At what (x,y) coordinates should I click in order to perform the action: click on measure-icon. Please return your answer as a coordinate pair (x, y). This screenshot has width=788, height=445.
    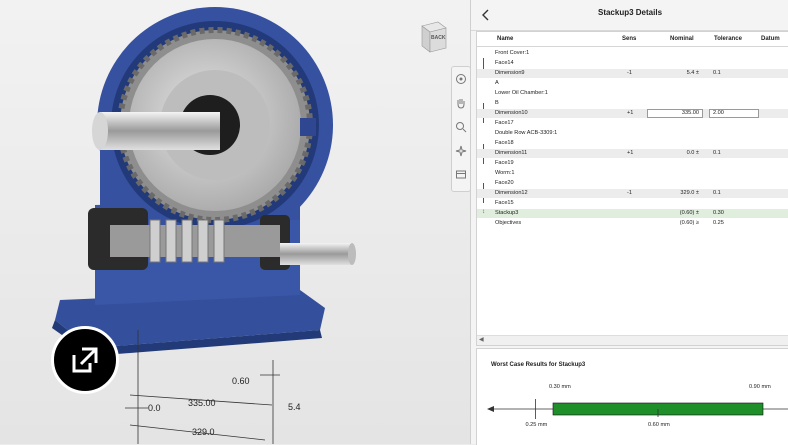
    Looking at the image, I should click on (461, 151).